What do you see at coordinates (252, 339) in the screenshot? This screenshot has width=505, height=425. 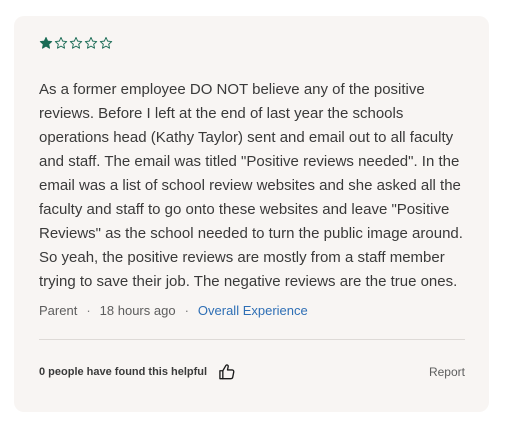 I see `divider` at bounding box center [252, 339].